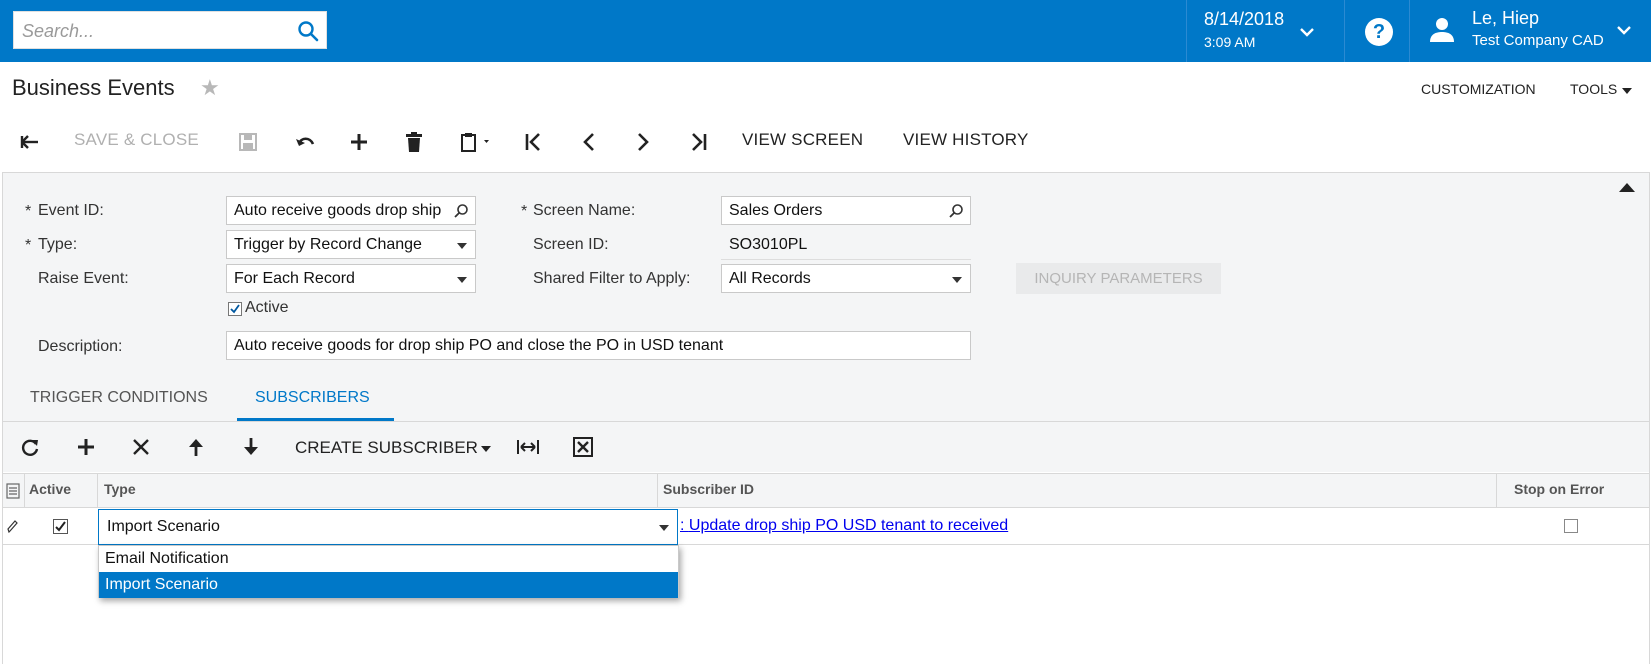 The width and height of the screenshot is (1651, 664). I want to click on export-excel-button, so click(583, 447).